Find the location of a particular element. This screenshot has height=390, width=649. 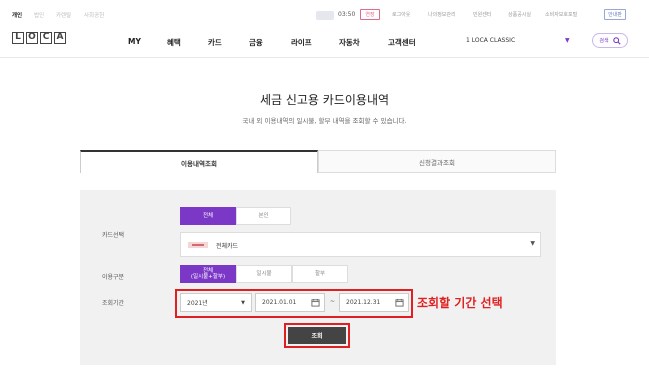

extend-session-button: 연장 is located at coordinates (370, 14).